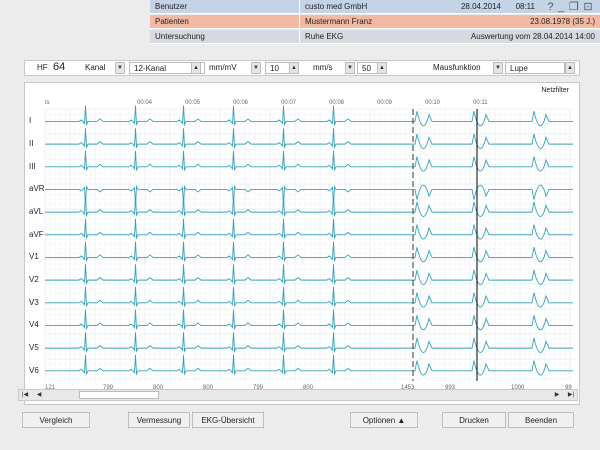 This screenshot has height=450, width=600. I want to click on ecg-scrollbar: |◀ ◀ ▶ ▶|, so click(298, 395).